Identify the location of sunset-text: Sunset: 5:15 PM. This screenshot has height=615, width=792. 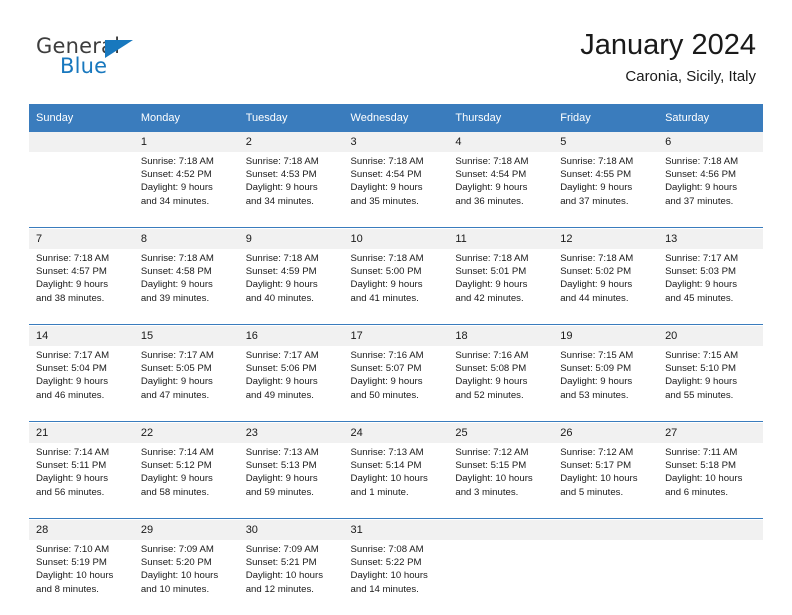
(491, 466).